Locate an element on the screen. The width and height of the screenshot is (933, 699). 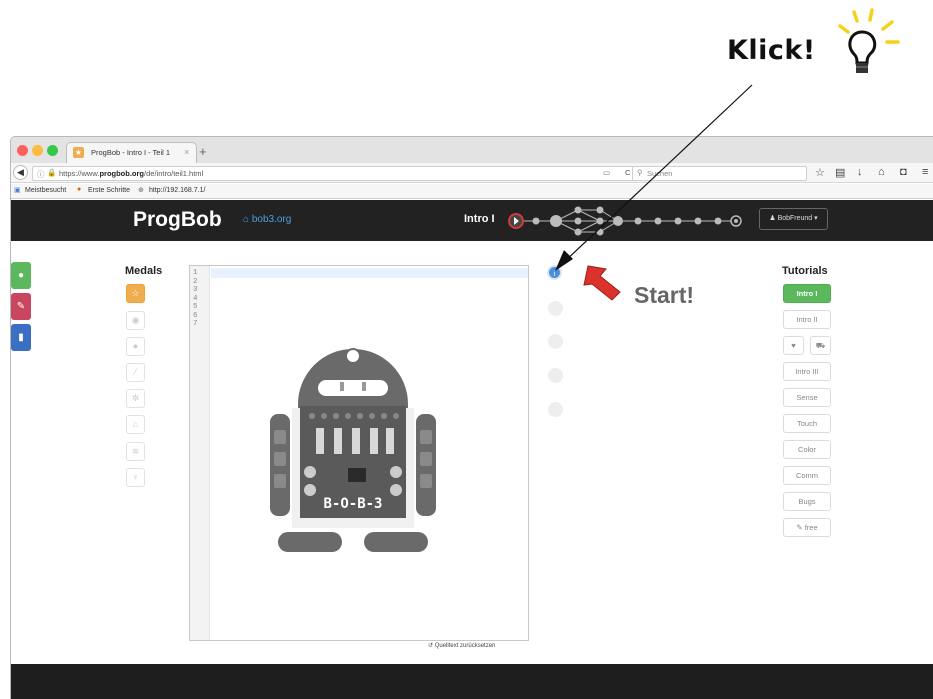
step-3-icon is located at coordinates (555, 341).